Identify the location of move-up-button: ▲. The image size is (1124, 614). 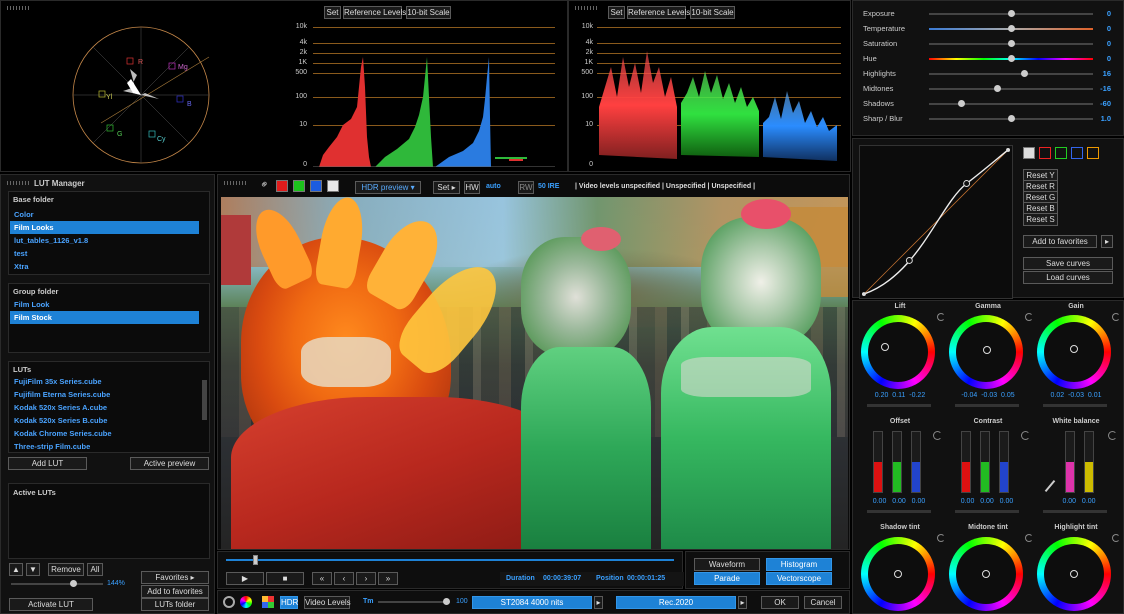
(16, 569).